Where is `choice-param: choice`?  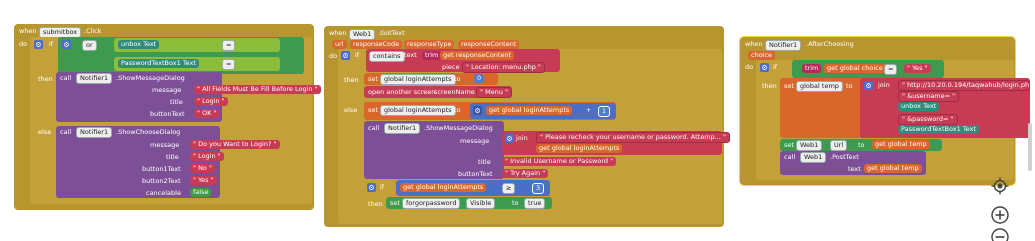
choice-param: choice is located at coordinates (762, 55).